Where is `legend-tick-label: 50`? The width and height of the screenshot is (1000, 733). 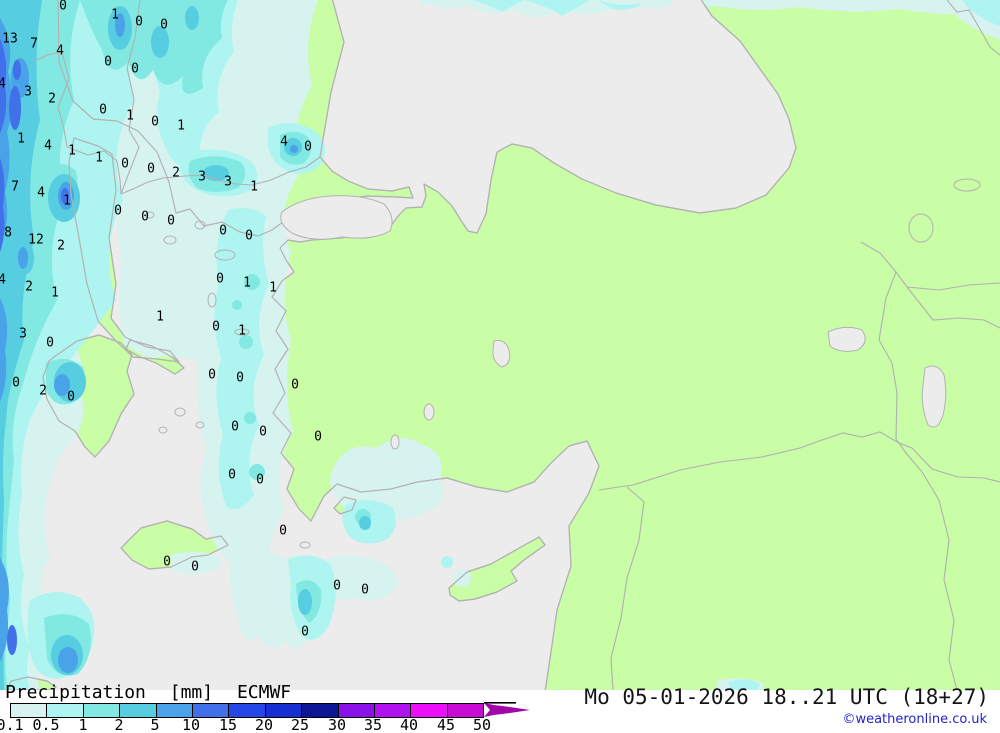 legend-tick-label: 50 is located at coordinates (482, 724).